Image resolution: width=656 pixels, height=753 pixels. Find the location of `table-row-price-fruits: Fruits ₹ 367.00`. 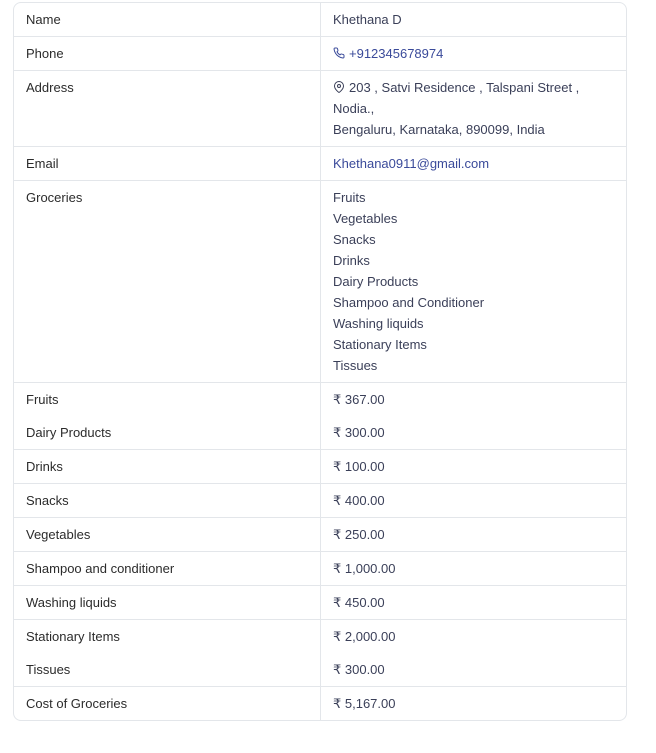

table-row-price-fruits: Fruits ₹ 367.00 is located at coordinates (320, 399).